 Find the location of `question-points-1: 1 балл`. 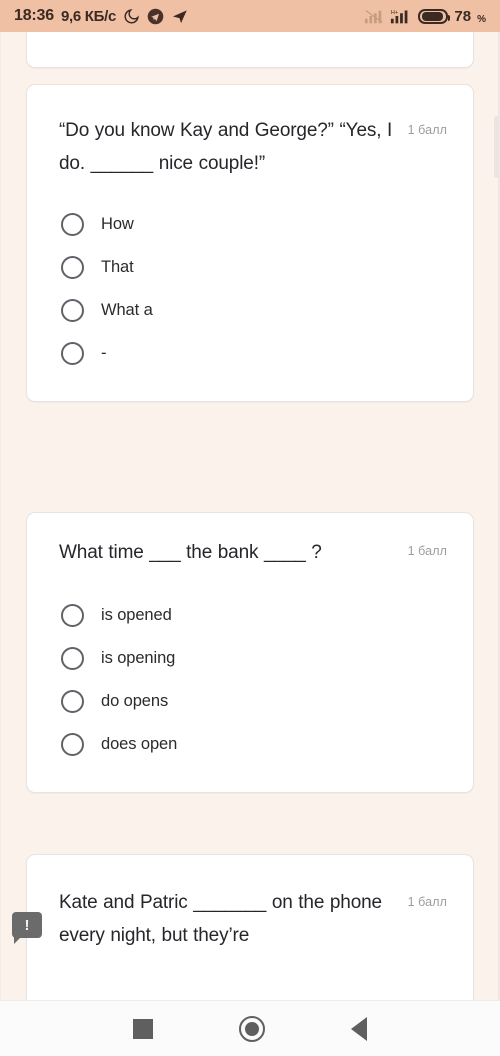

question-points-1: 1 балл is located at coordinates (427, 130).